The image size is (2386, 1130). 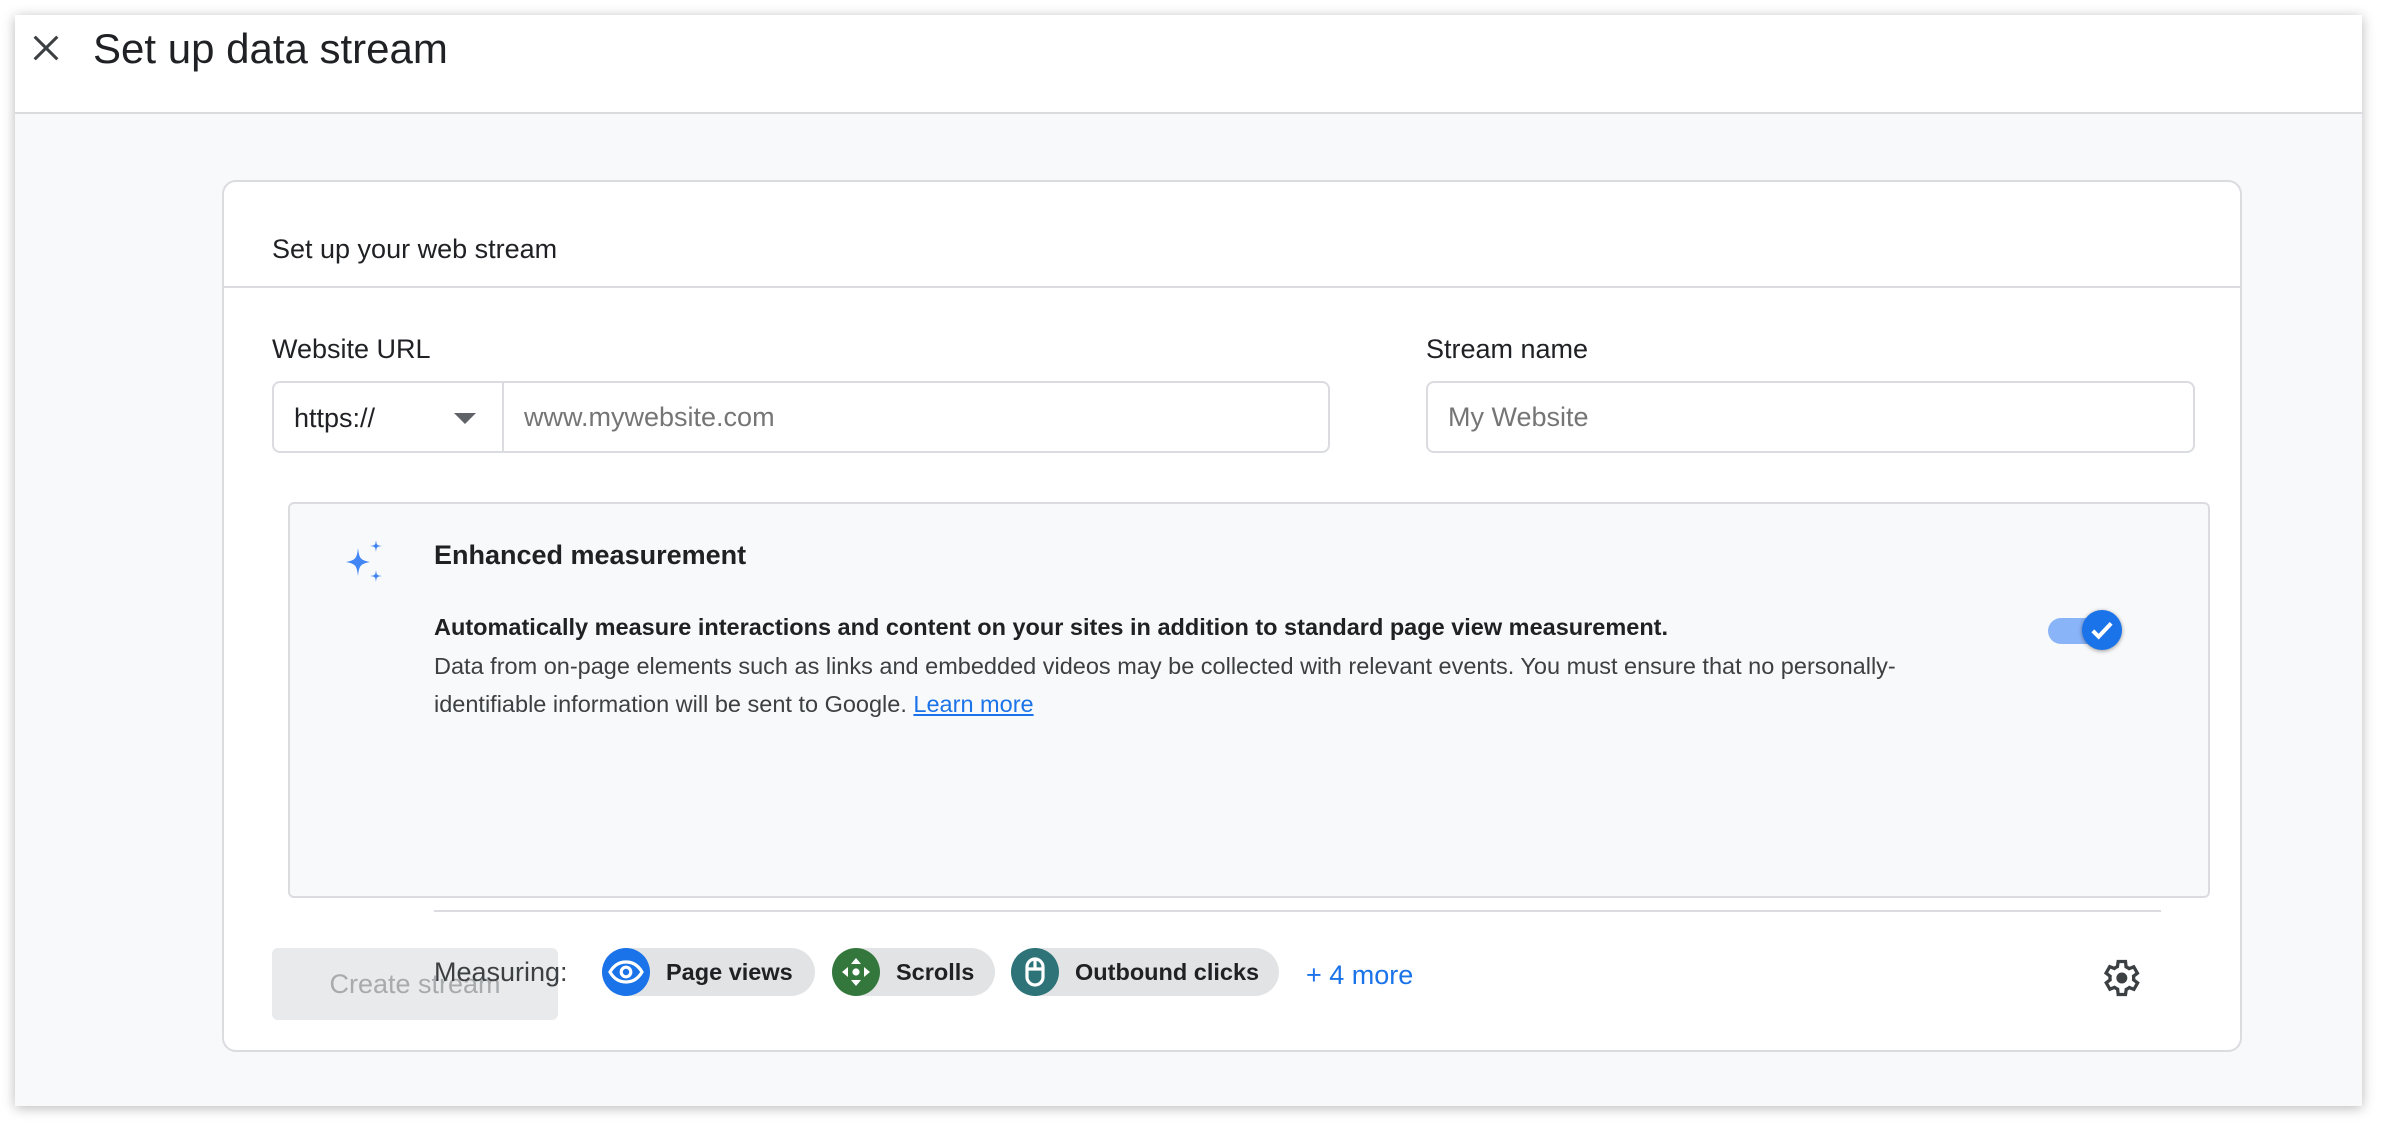 What do you see at coordinates (935, 972) in the screenshot?
I see `chip-label: Scrolls` at bounding box center [935, 972].